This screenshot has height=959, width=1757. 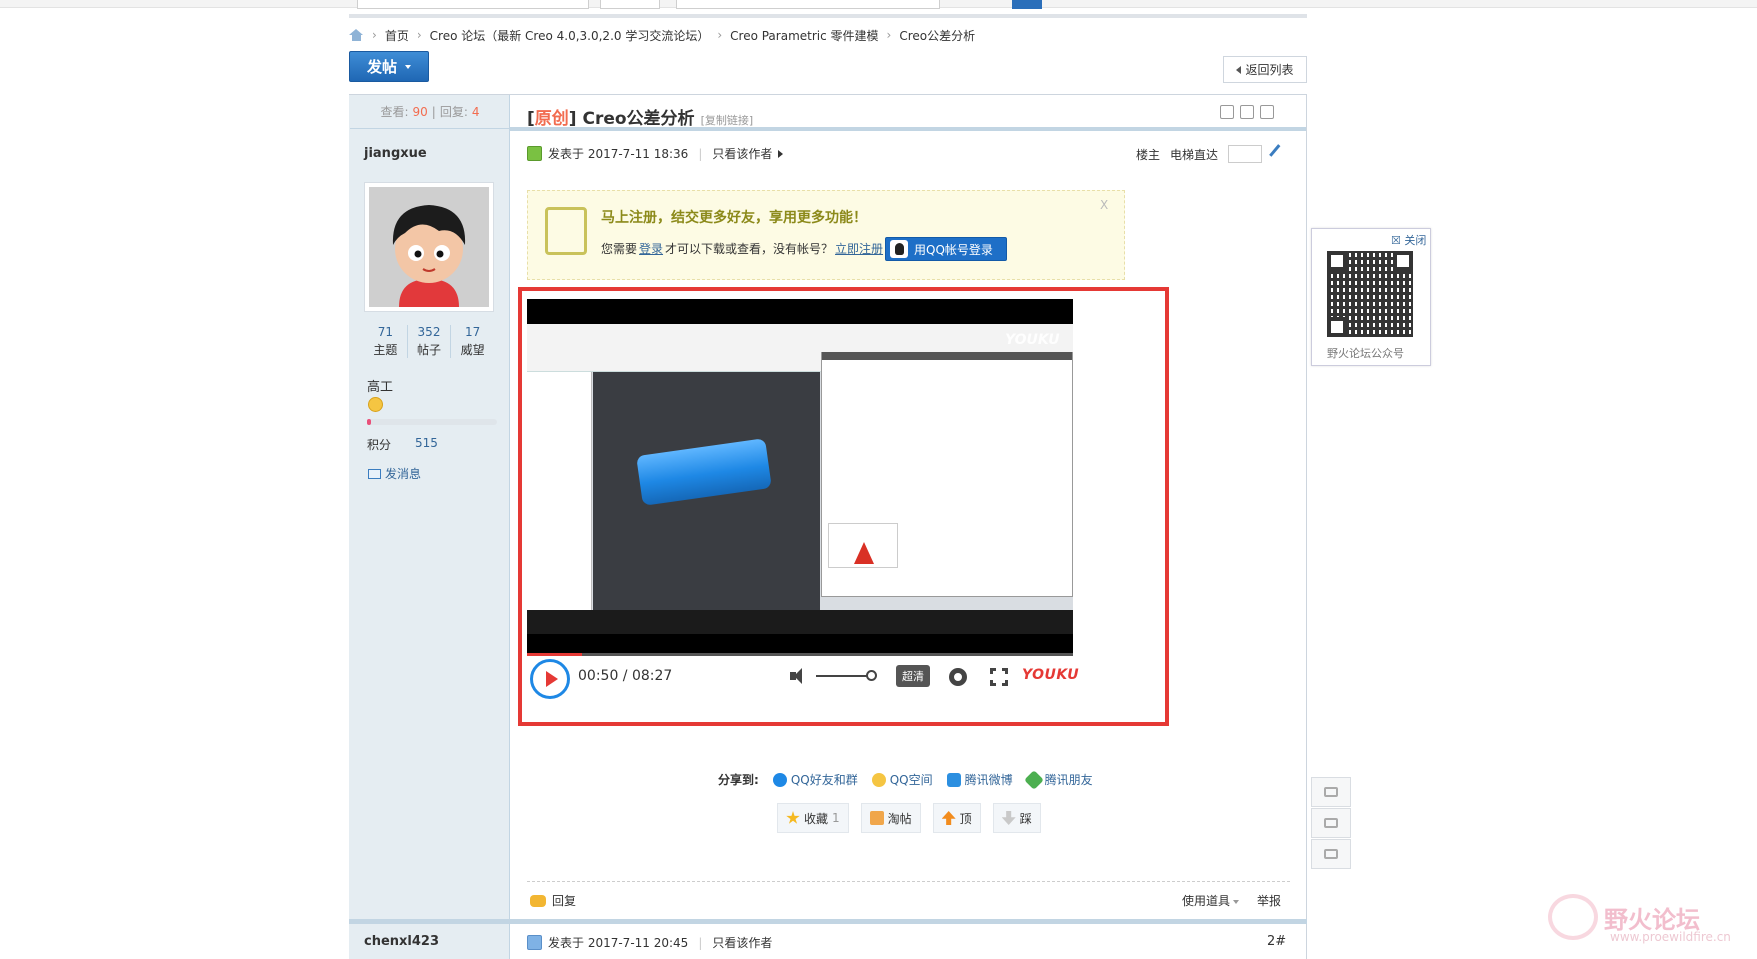 I want to click on post-meta: 发表于 2017-7-11 20:45 | 只看该作者, so click(x=649, y=942).